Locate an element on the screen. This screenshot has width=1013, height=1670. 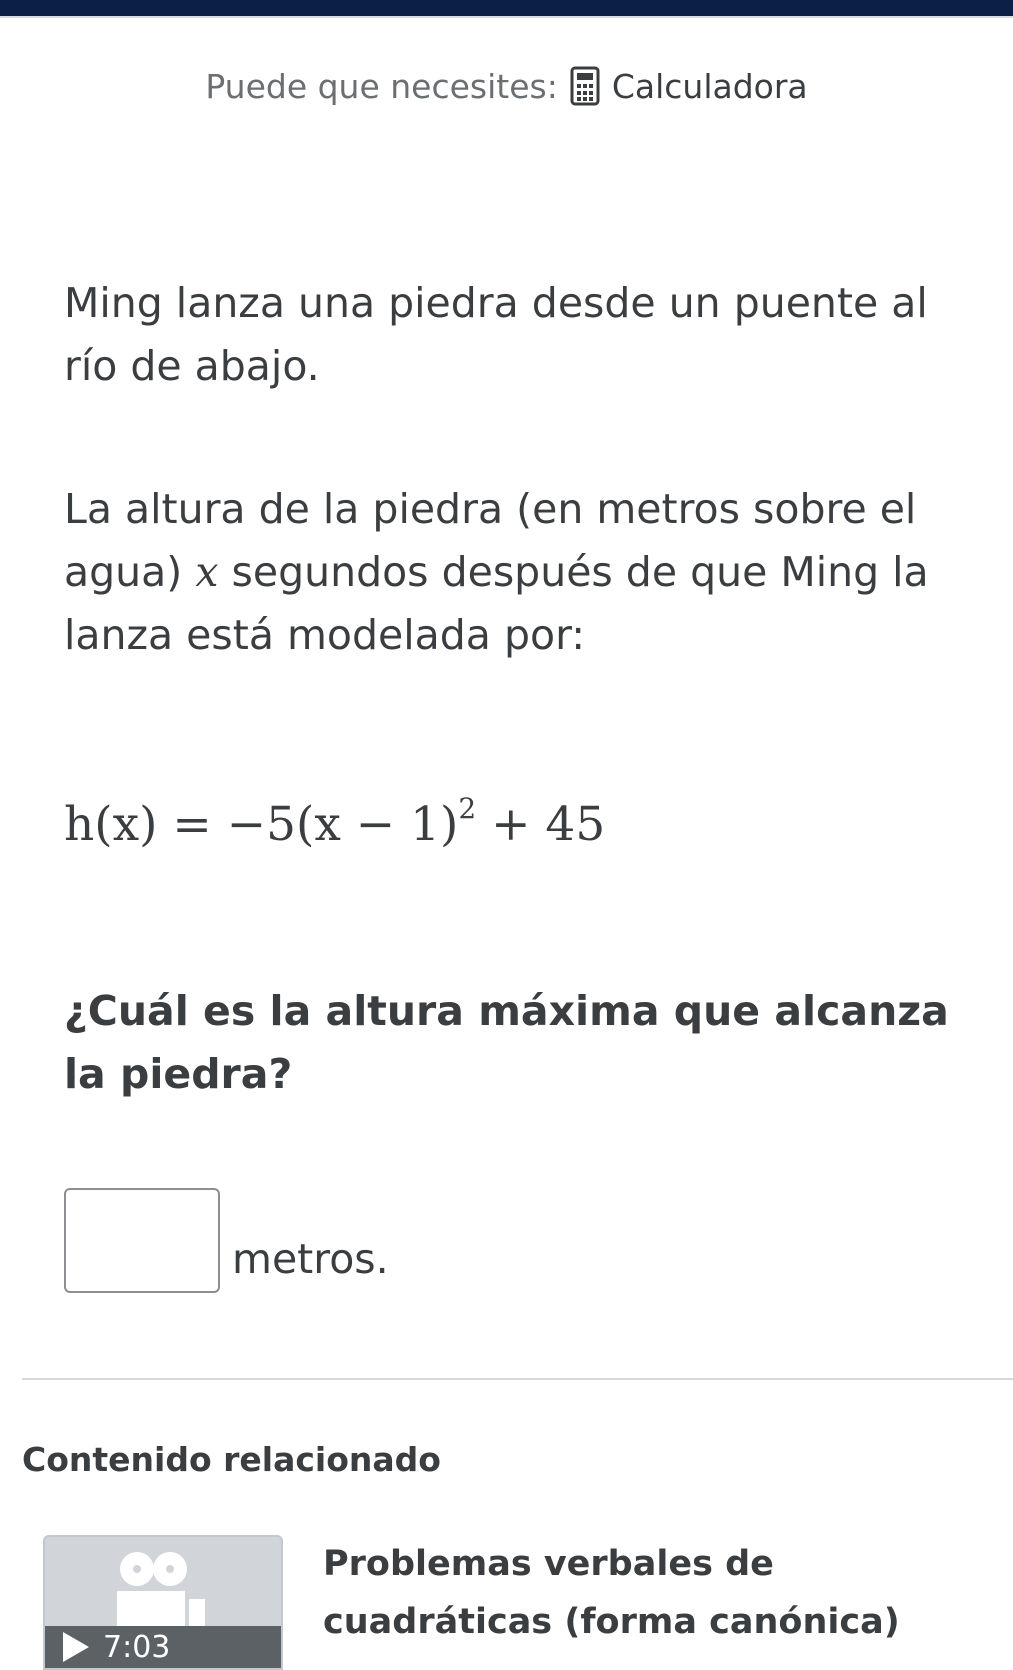
answer-unit: metros. is located at coordinates (310, 1259).